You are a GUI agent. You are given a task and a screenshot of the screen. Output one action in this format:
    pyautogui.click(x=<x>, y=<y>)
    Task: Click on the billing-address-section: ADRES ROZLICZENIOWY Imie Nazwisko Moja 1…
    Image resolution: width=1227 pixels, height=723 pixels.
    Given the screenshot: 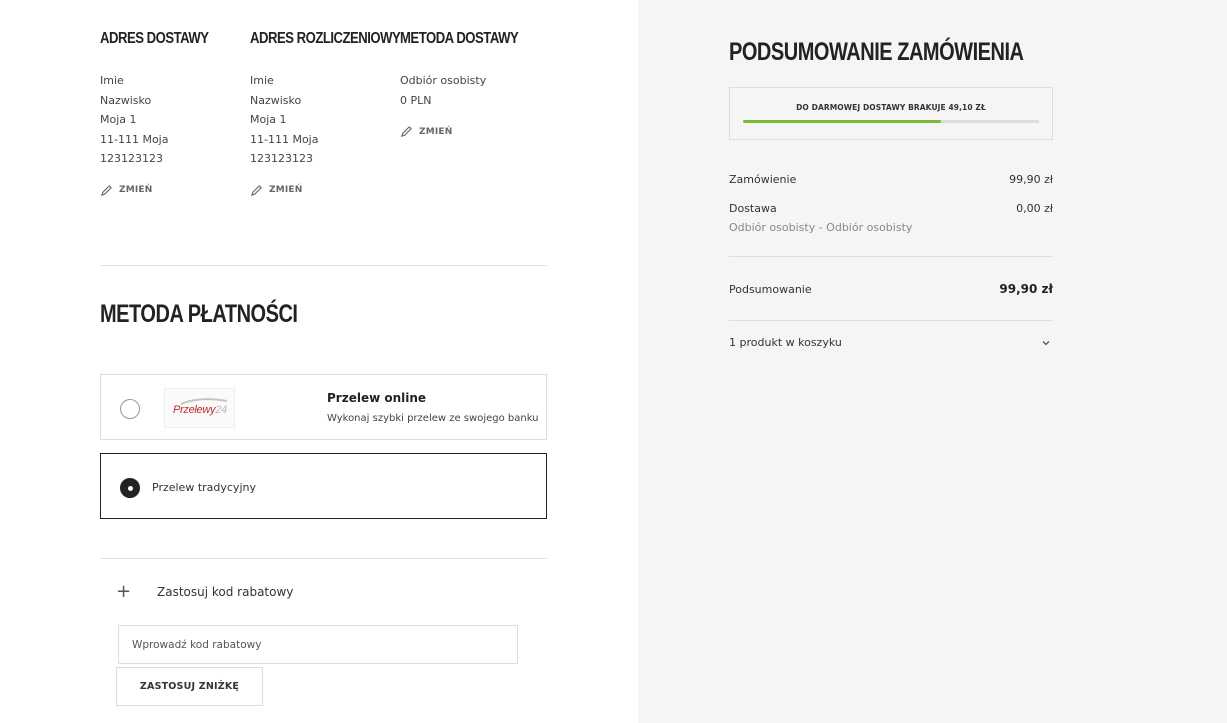 What is the action you would take?
    pyautogui.click(x=325, y=113)
    